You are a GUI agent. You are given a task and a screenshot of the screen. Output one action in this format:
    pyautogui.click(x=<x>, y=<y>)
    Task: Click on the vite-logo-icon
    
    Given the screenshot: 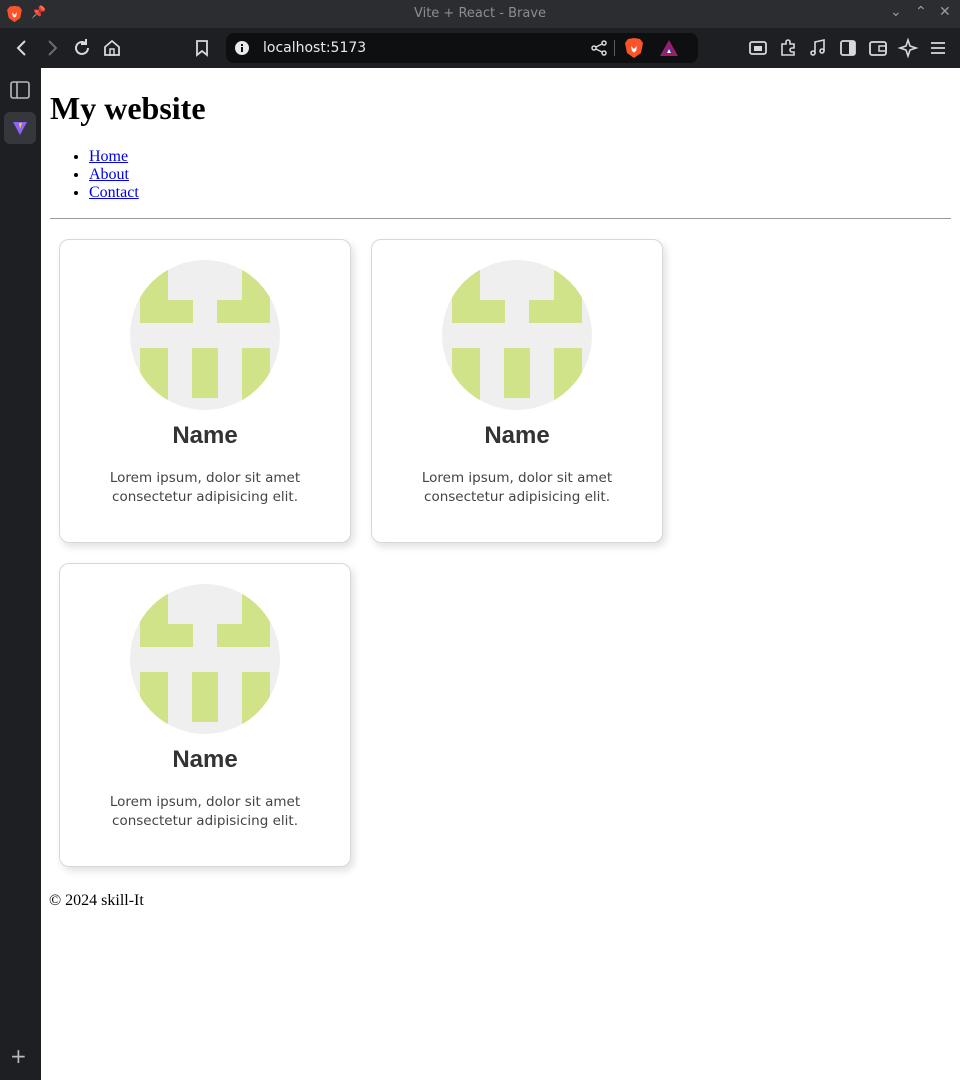 What is the action you would take?
    pyautogui.click(x=20, y=128)
    